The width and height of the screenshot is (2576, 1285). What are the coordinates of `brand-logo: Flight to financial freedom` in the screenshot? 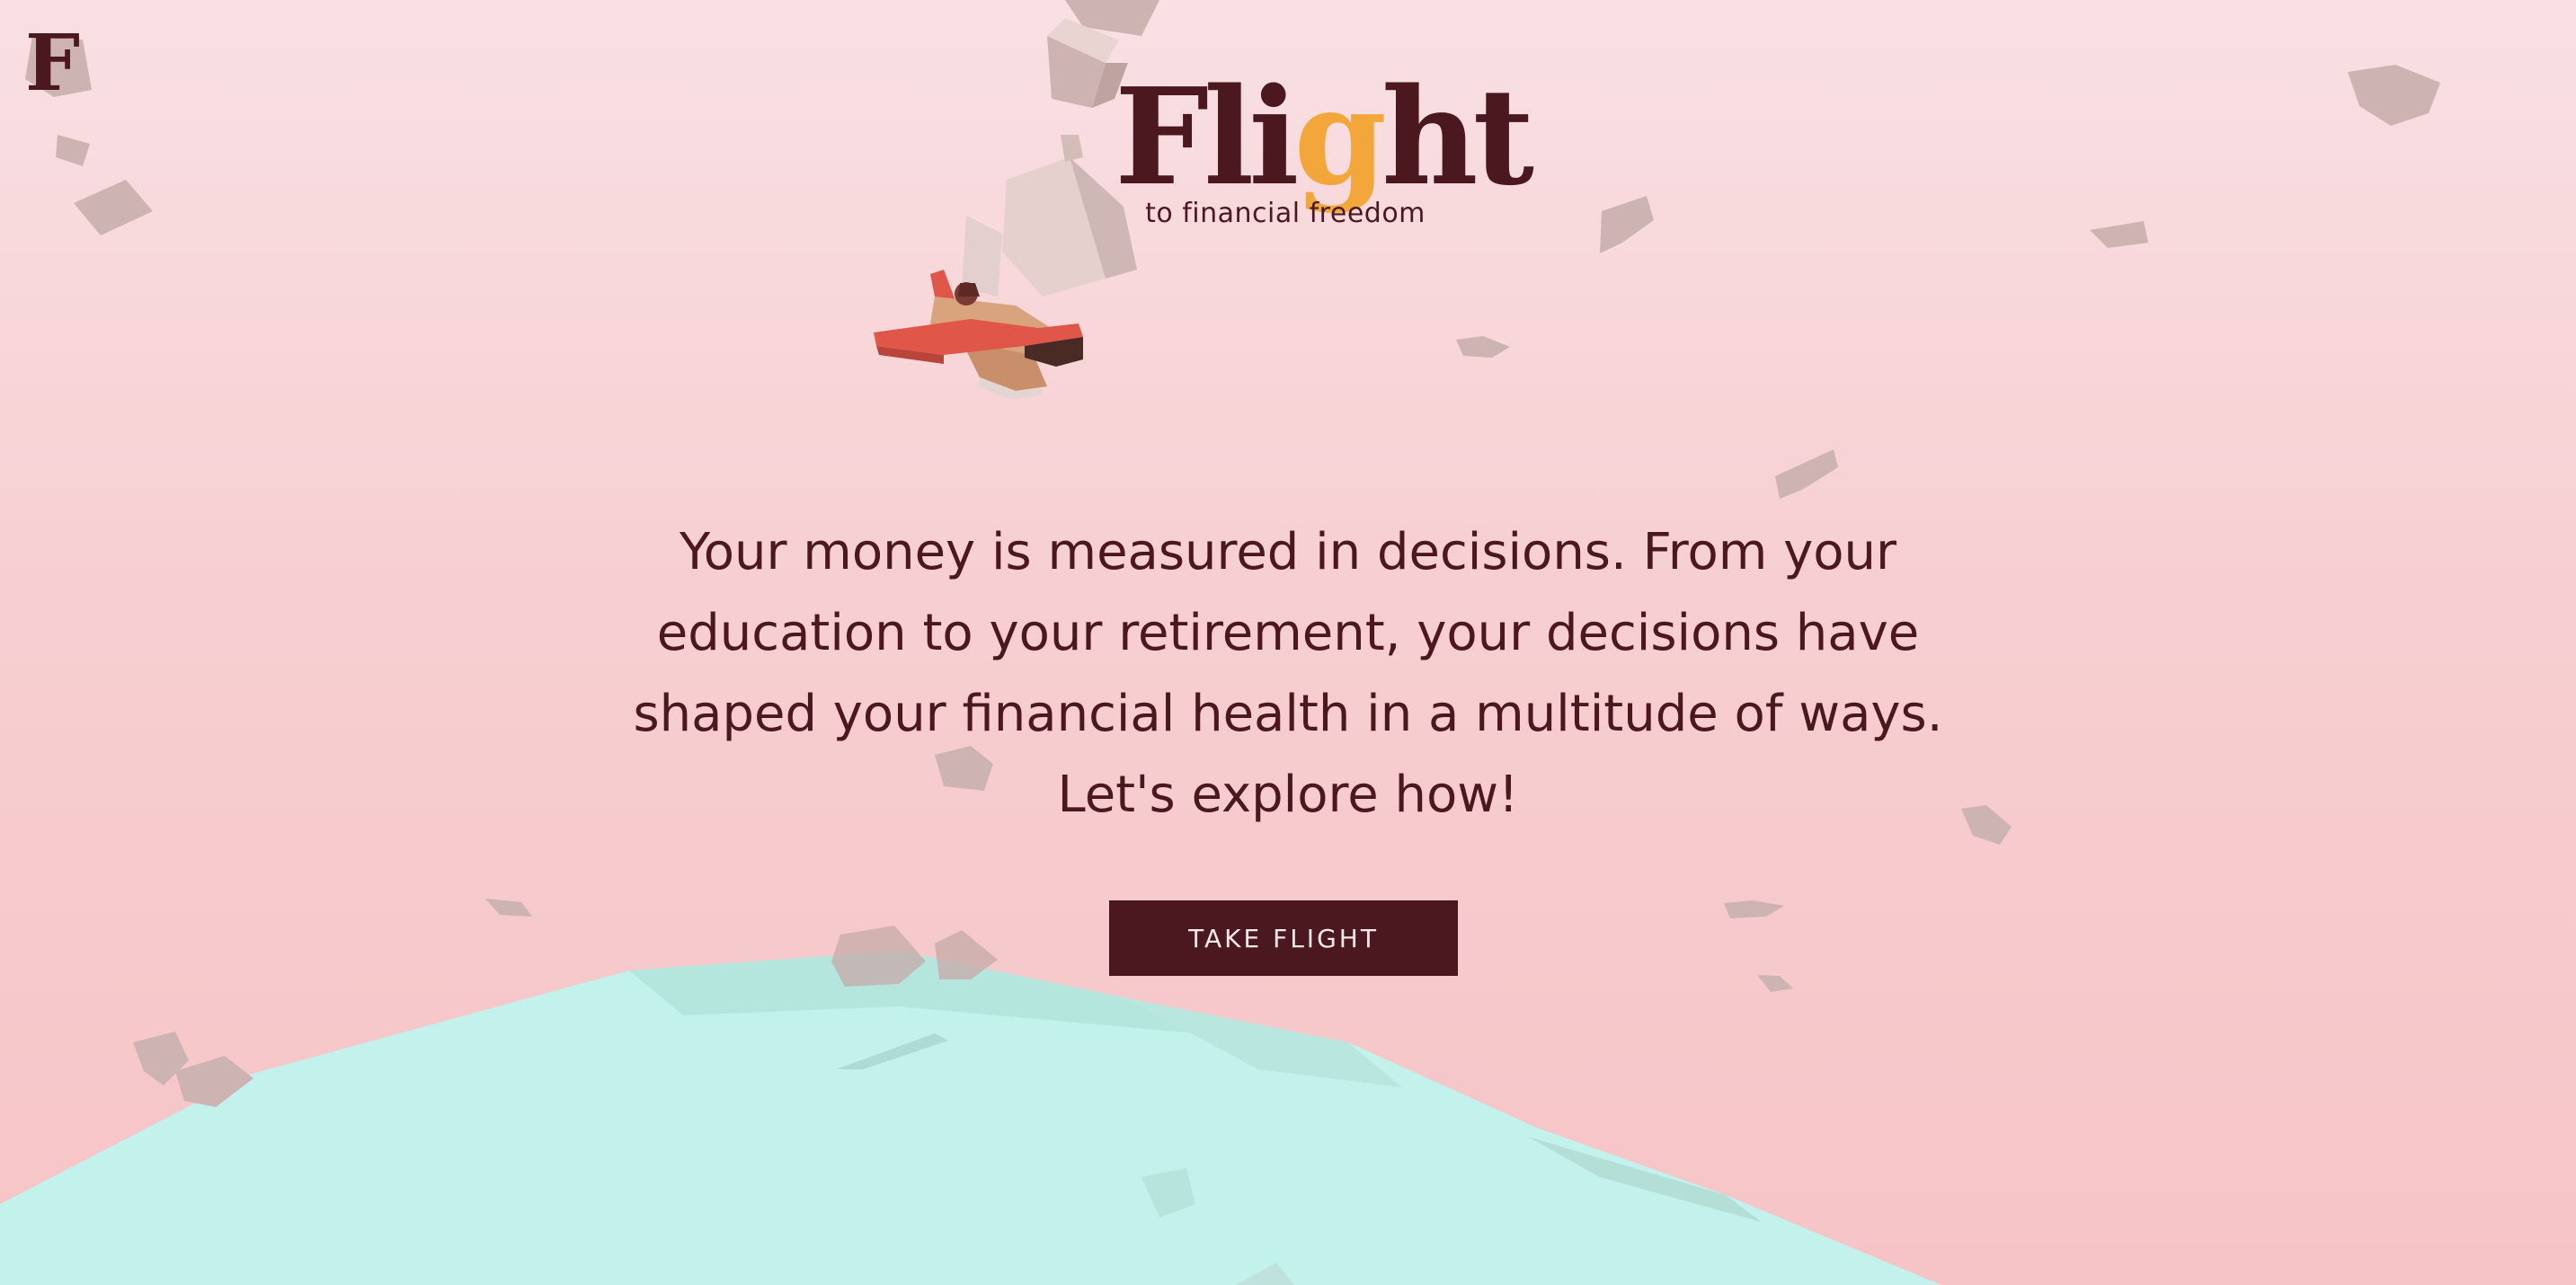 It's located at (1324, 149).